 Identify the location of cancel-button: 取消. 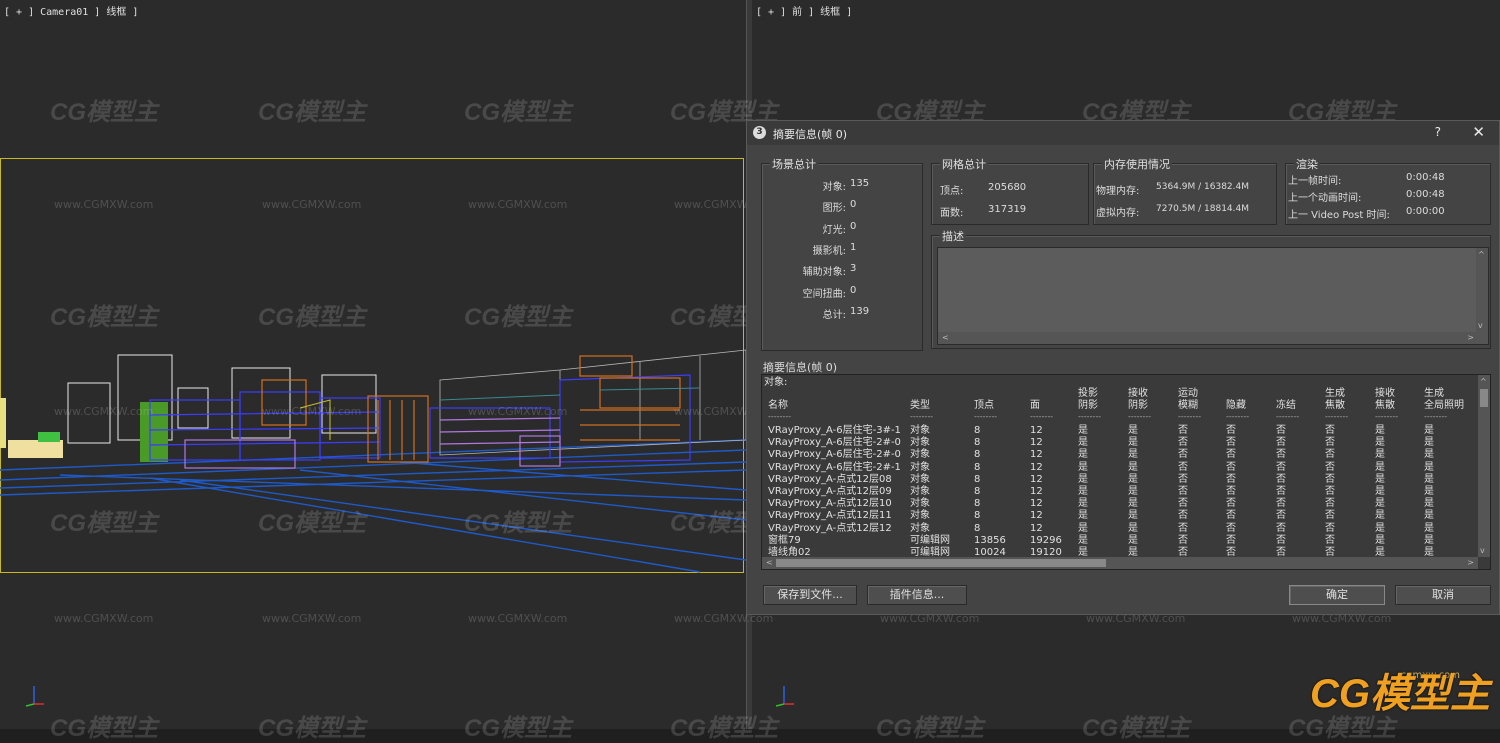
(1443, 595).